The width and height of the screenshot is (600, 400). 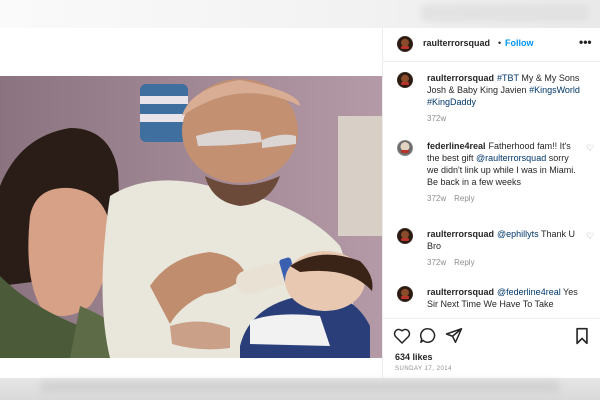 What do you see at coordinates (456, 43) in the screenshot?
I see `author-username: raulterrorsquad` at bounding box center [456, 43].